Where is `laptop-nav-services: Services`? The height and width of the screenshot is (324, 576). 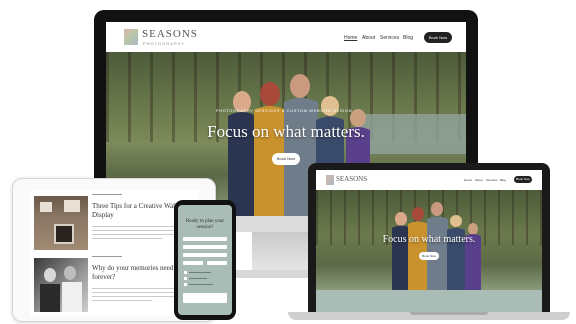
laptop-nav-services: Services is located at coordinates (492, 180).